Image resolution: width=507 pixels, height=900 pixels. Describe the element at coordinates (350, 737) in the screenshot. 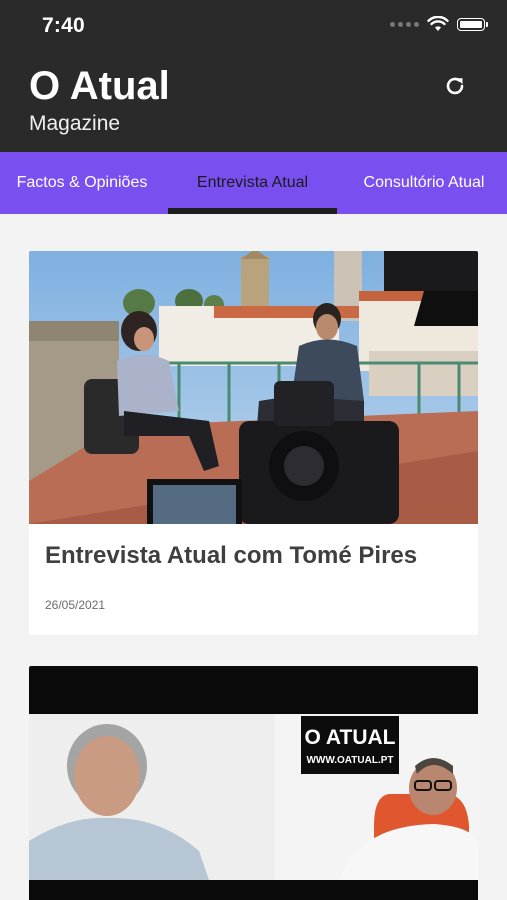

I see `logo-title: O ATUAL` at that location.